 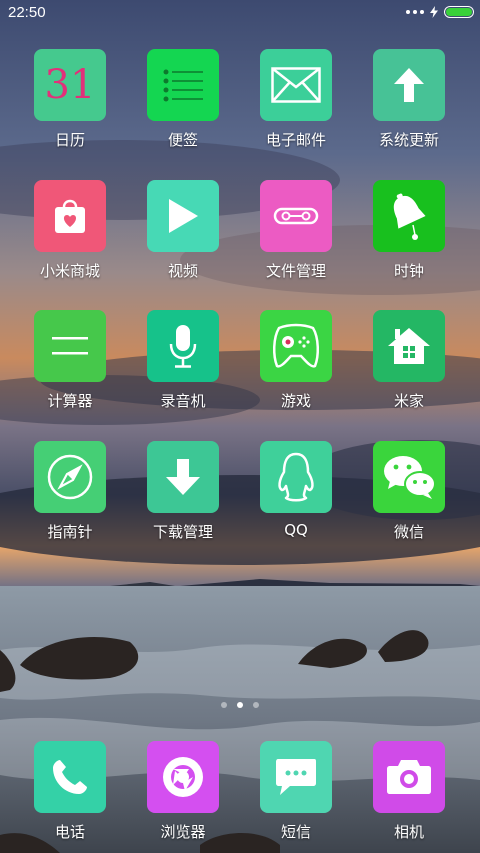 I want to click on app-video: 视频, so click(x=183, y=230).